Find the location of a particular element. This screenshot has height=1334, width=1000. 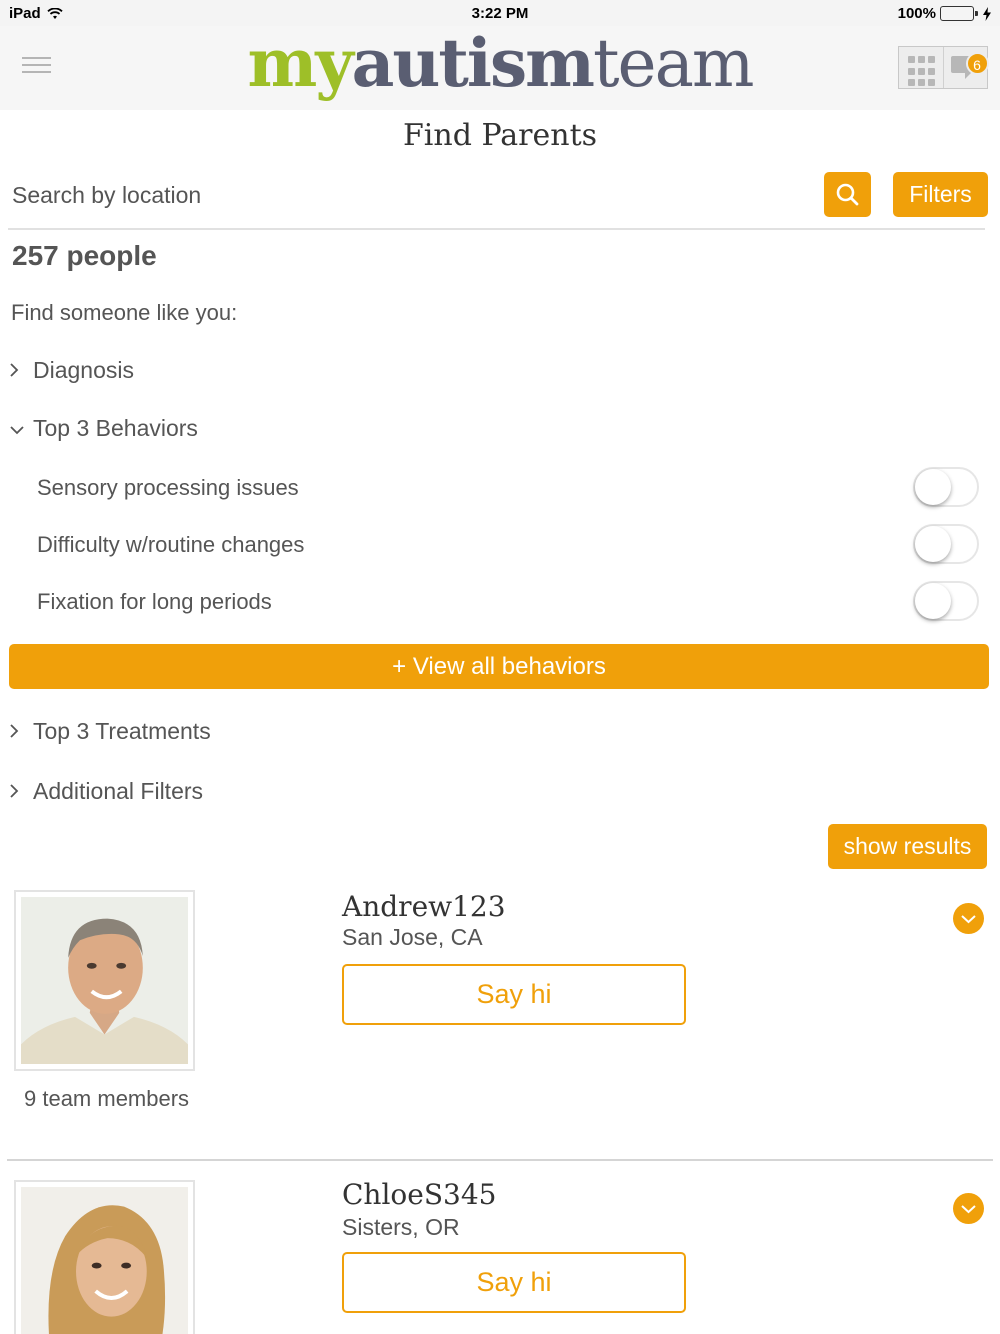

battery-status: 100% is located at coordinates (945, 13).